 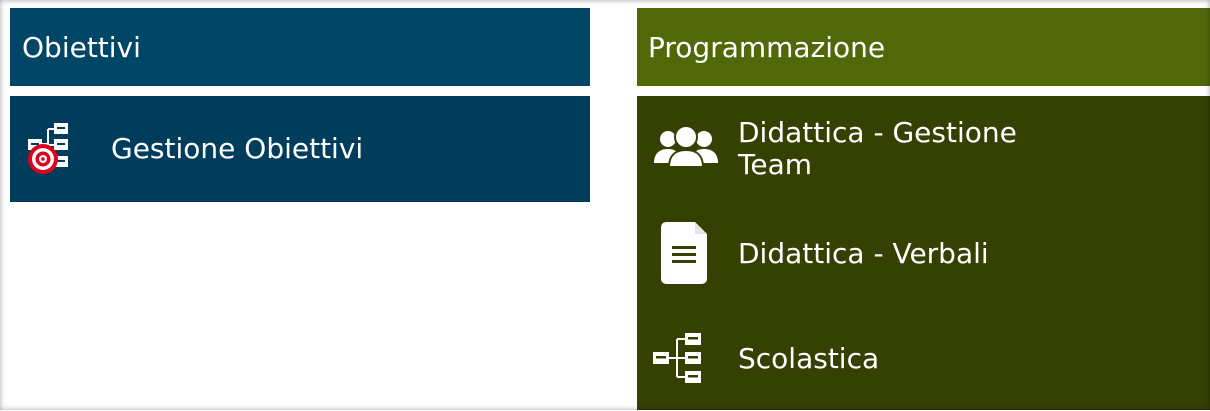 I want to click on users-icon, so click(x=686, y=149).